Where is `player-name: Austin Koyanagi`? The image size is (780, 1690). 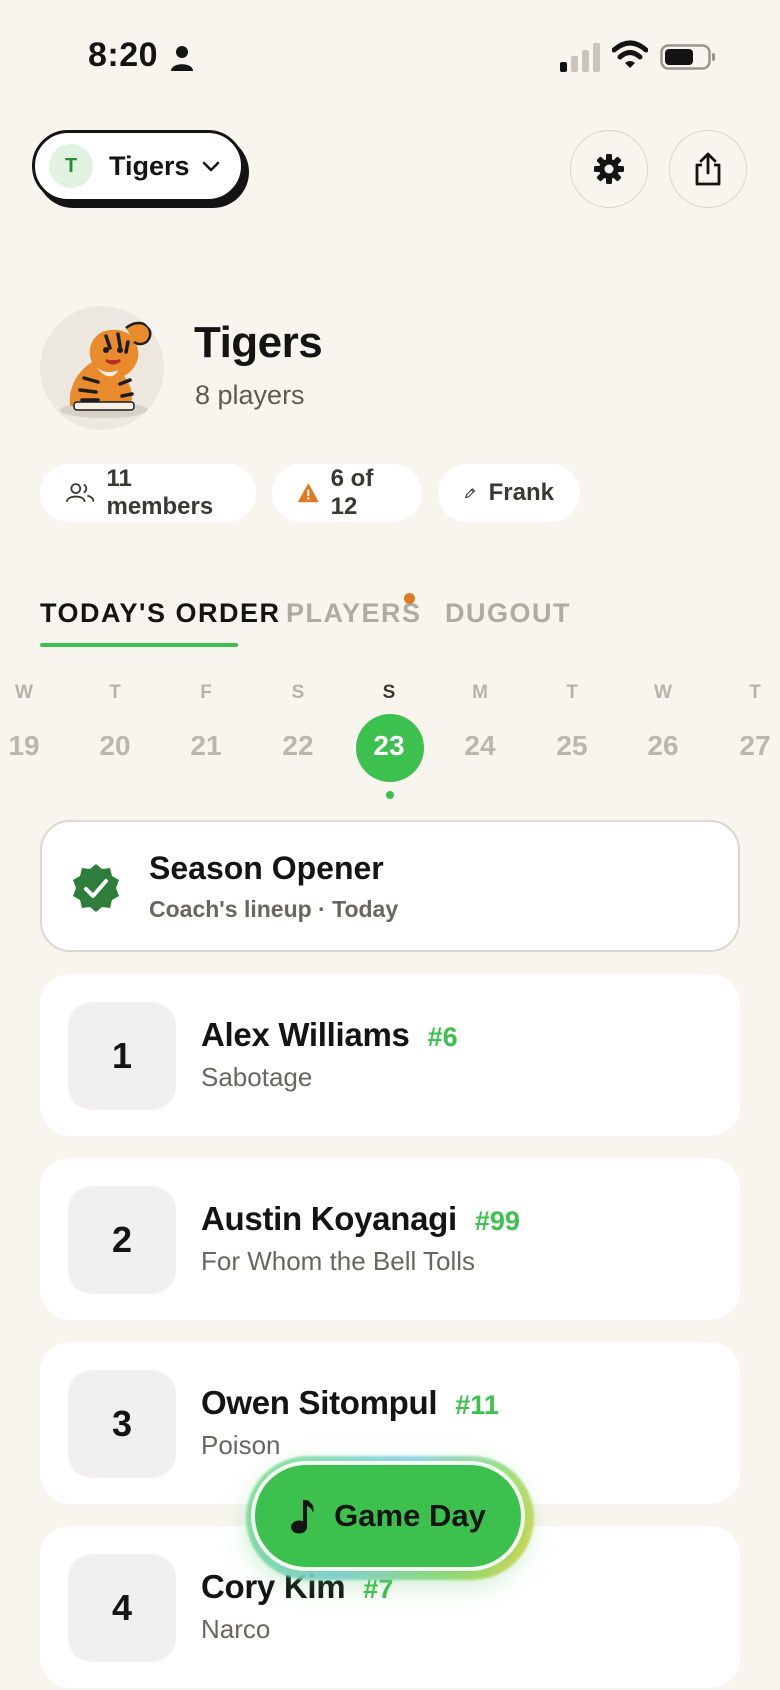 player-name: Austin Koyanagi is located at coordinates (329, 1218).